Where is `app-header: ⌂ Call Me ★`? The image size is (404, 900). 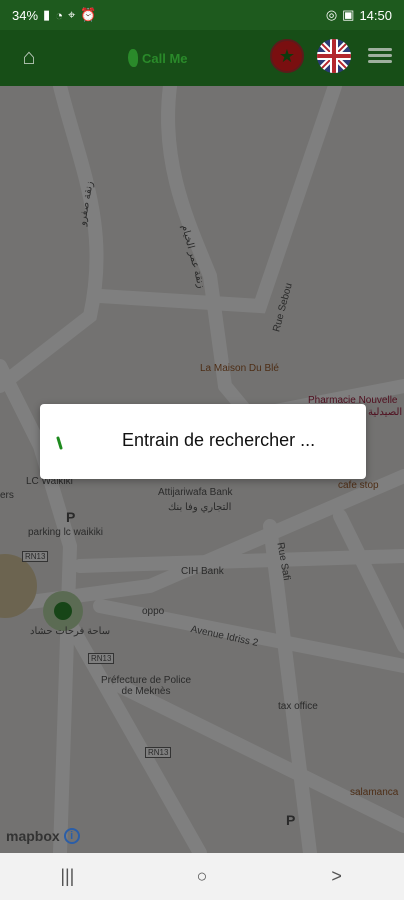
app-header: ⌂ Call Me ★ is located at coordinates (202, 58).